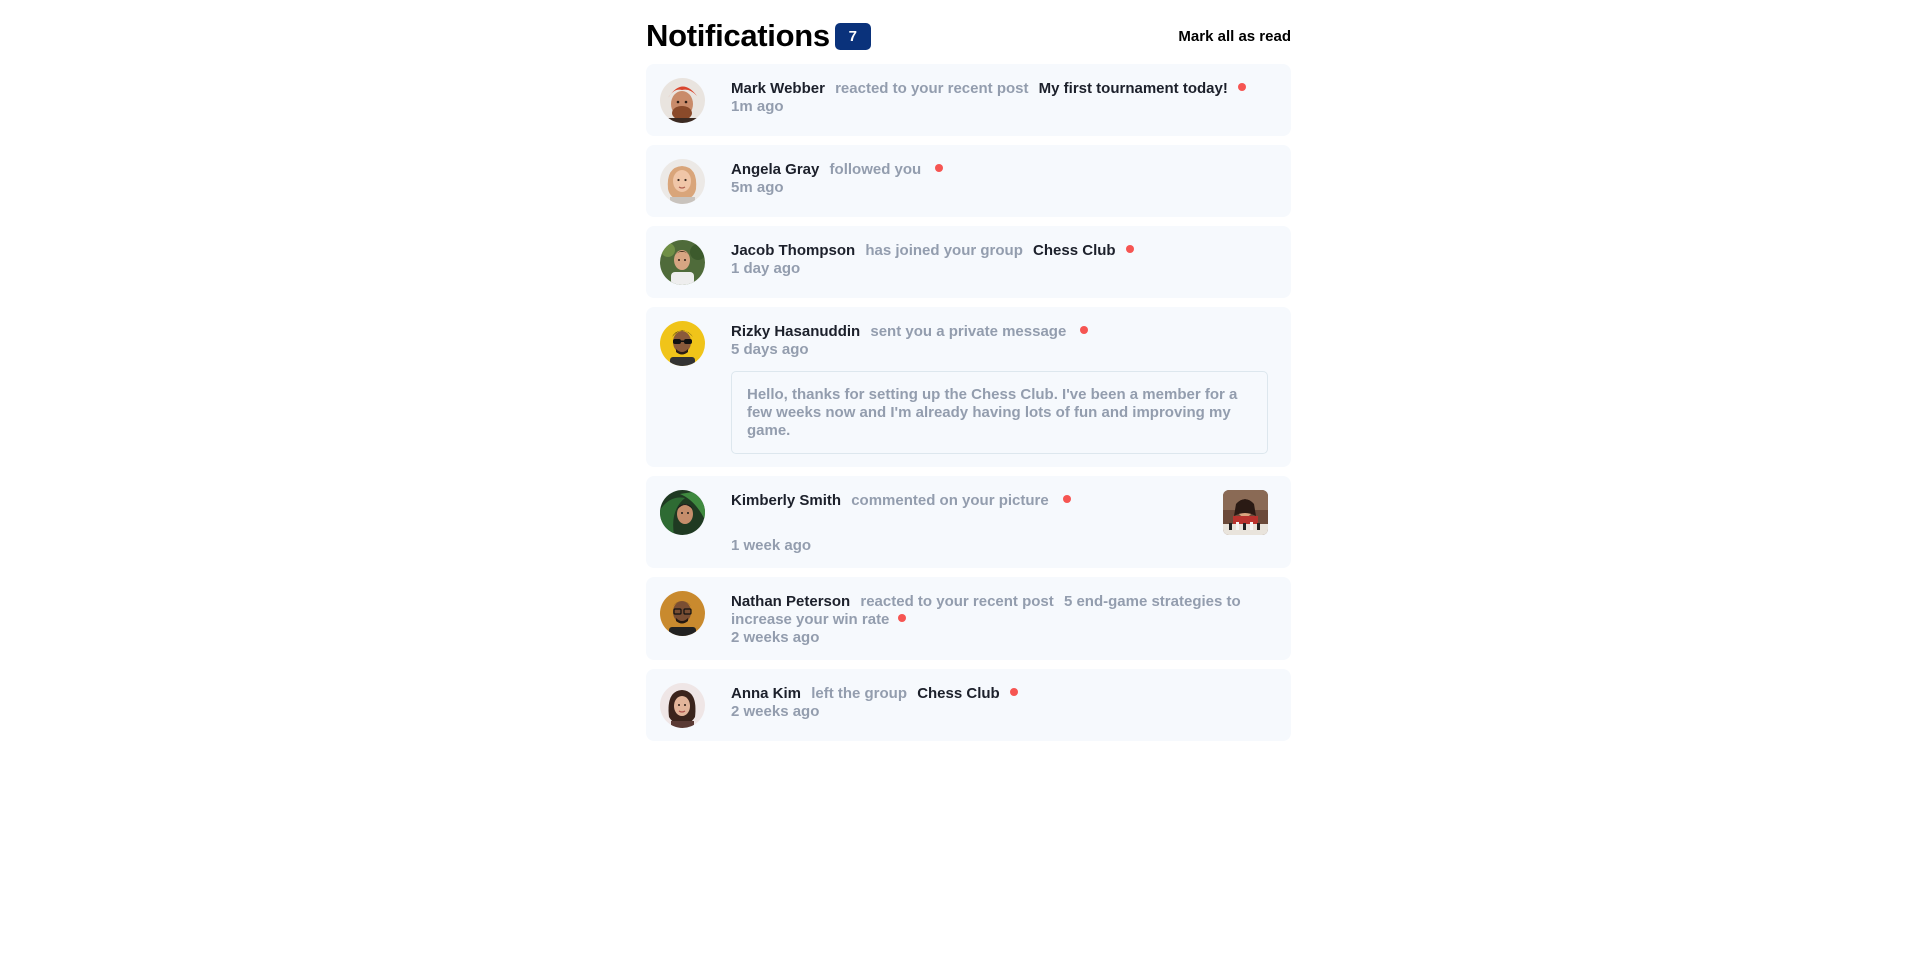  Describe the element at coordinates (950, 500) in the screenshot. I see `notification-action: commented on your picture` at that location.